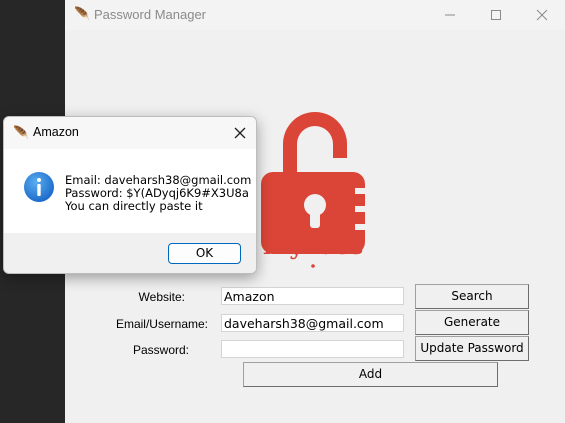 Image resolution: width=565 pixels, height=423 pixels. Describe the element at coordinates (312, 323) in the screenshot. I see `email-input: daveharsh38@gmail.com` at that location.